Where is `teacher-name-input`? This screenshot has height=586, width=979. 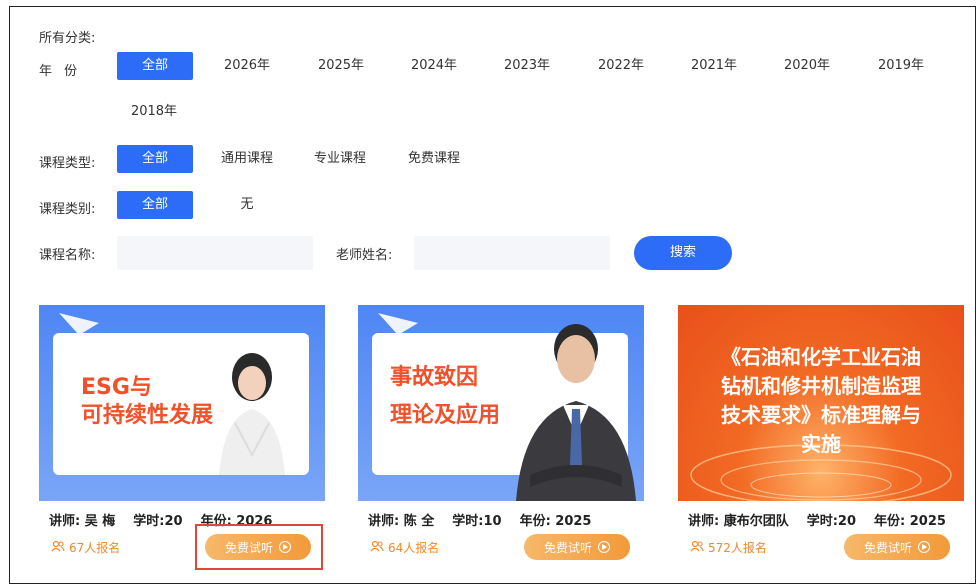
teacher-name-input is located at coordinates (512, 253).